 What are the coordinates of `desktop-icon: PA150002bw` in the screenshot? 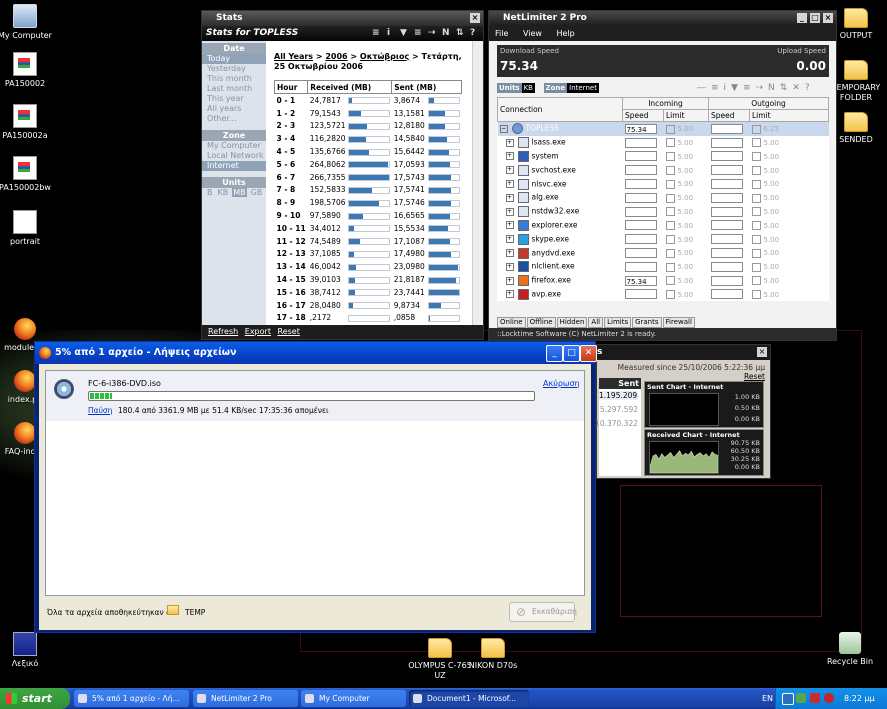 It's located at (29, 174).